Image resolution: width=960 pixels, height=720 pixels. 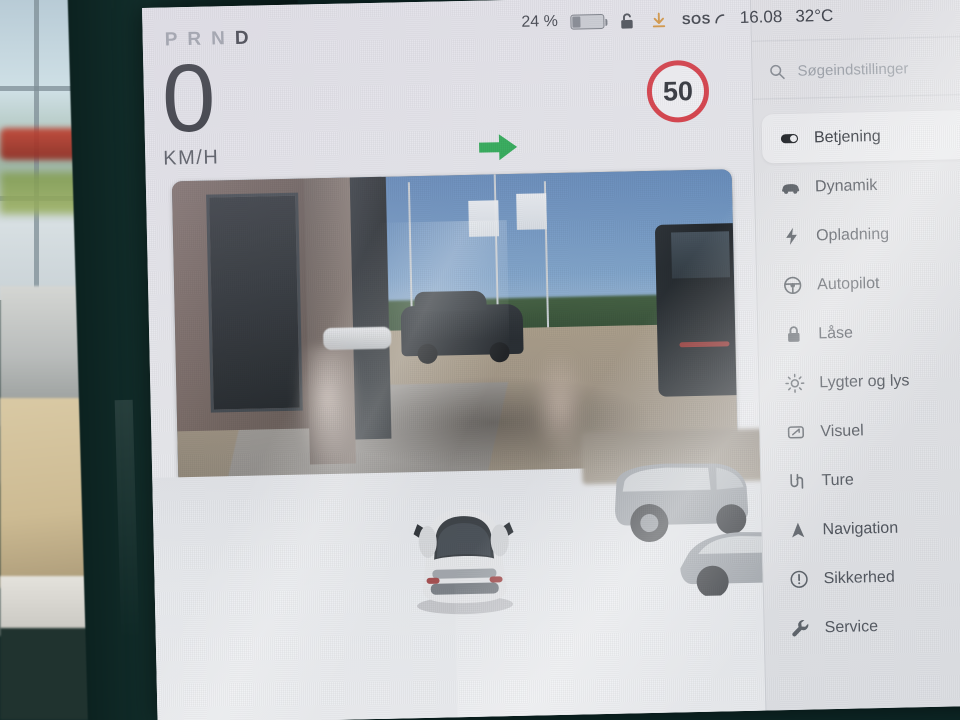 I want to click on sidebar-item-laase: Låse, so click(x=863, y=332).